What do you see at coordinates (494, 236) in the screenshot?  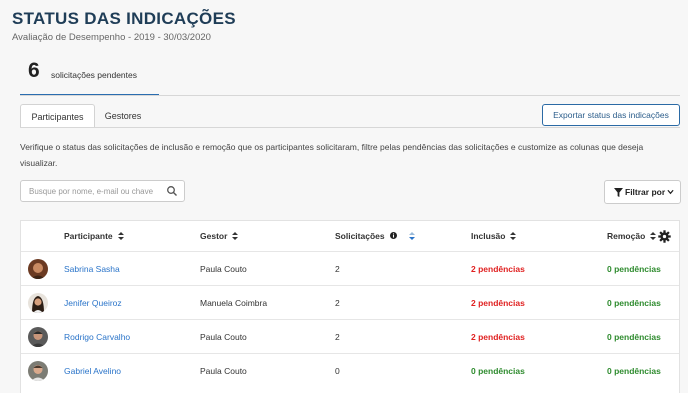 I see `column-header-inclusao: Inclusão` at bounding box center [494, 236].